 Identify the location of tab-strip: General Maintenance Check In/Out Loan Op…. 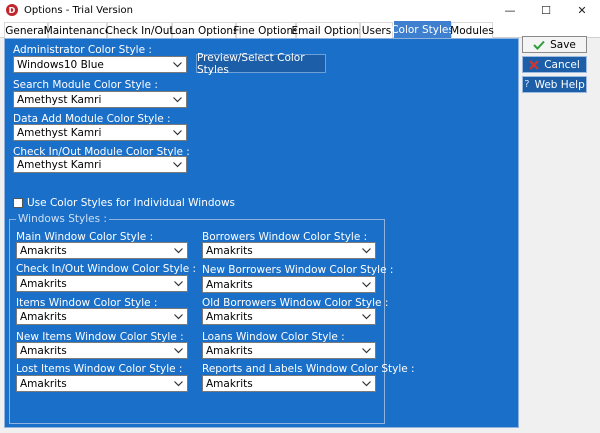
(300, 29).